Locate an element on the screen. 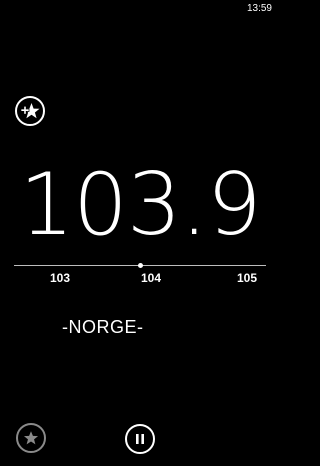  star-plus-icon is located at coordinates (30, 111).